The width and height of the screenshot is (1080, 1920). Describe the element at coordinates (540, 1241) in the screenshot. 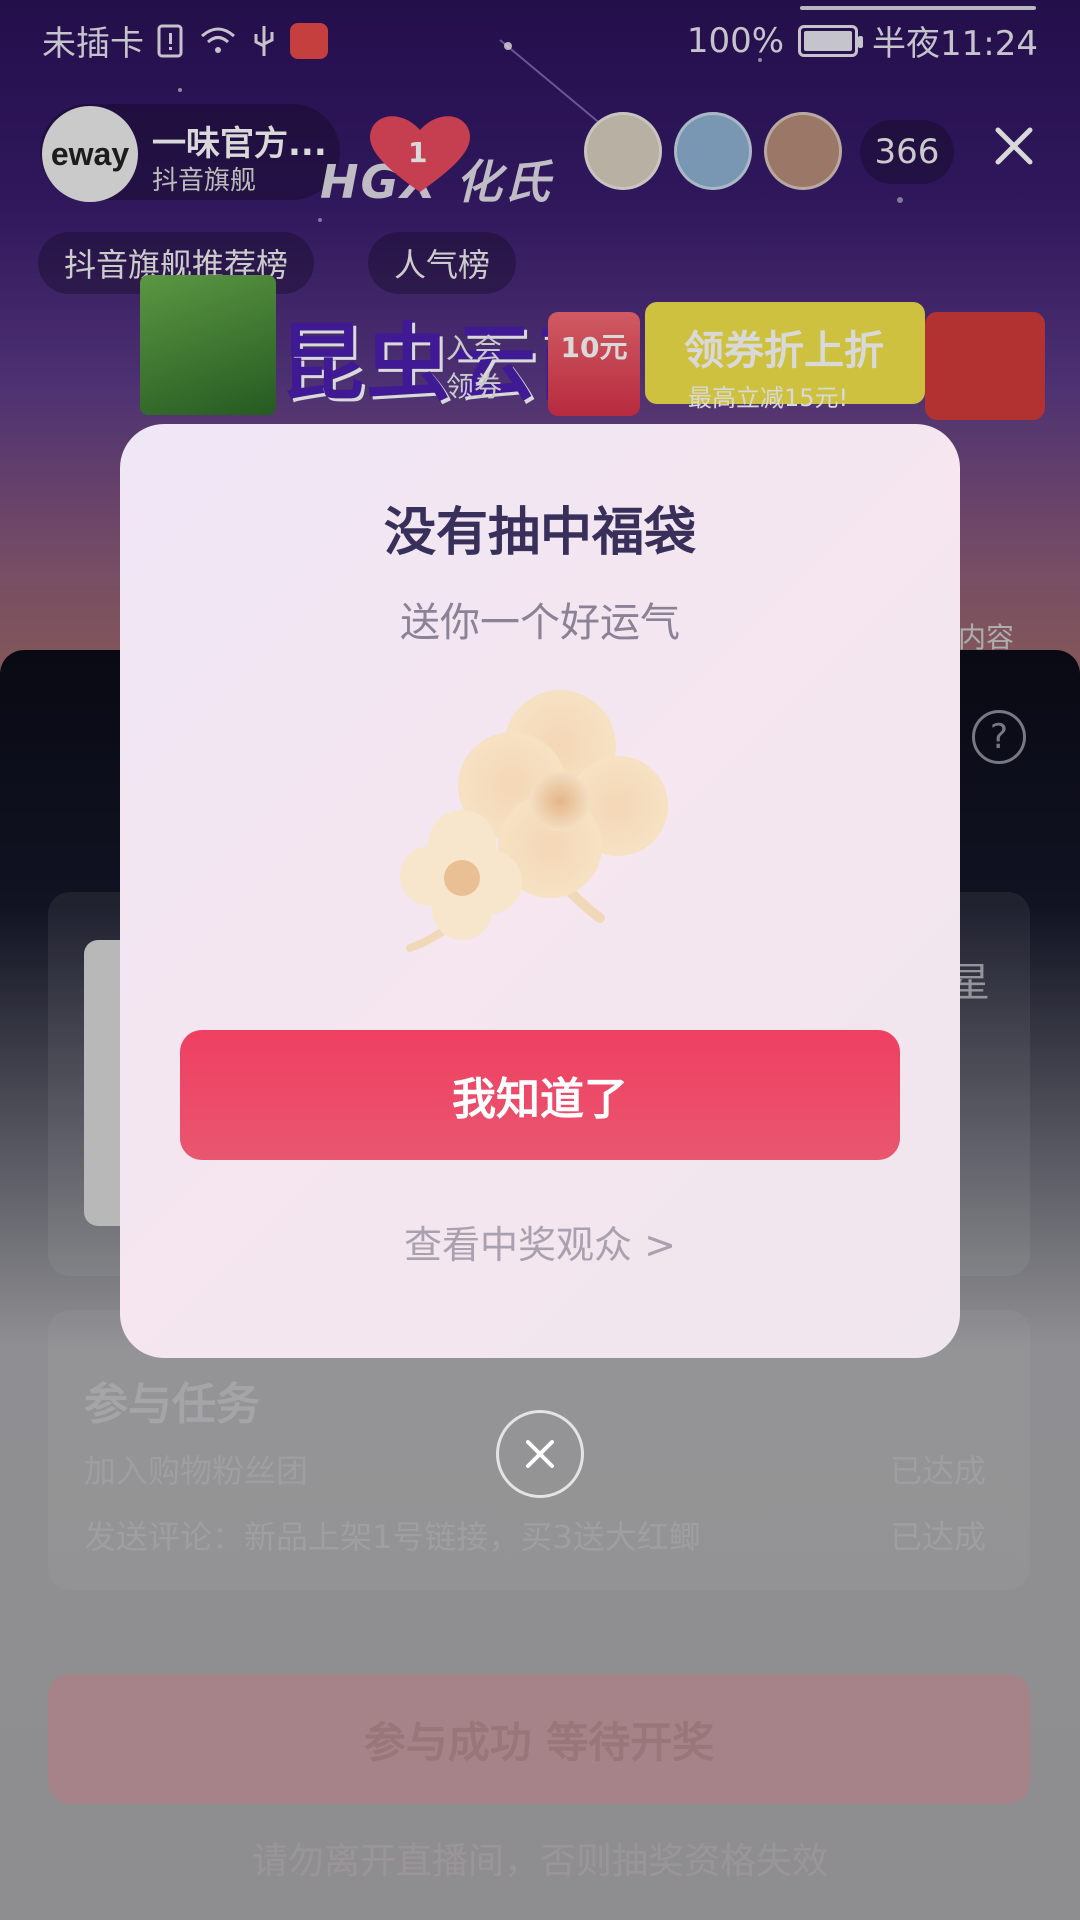

I see `view-winners-link: 查看中奖观众 >` at that location.